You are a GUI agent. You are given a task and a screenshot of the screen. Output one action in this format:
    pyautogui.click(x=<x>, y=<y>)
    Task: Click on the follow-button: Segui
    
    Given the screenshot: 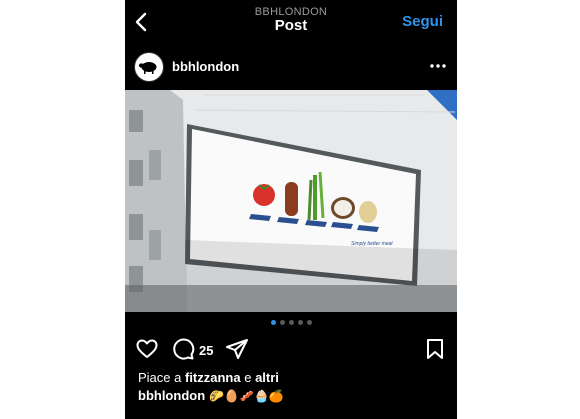 What is the action you would take?
    pyautogui.click(x=422, y=21)
    